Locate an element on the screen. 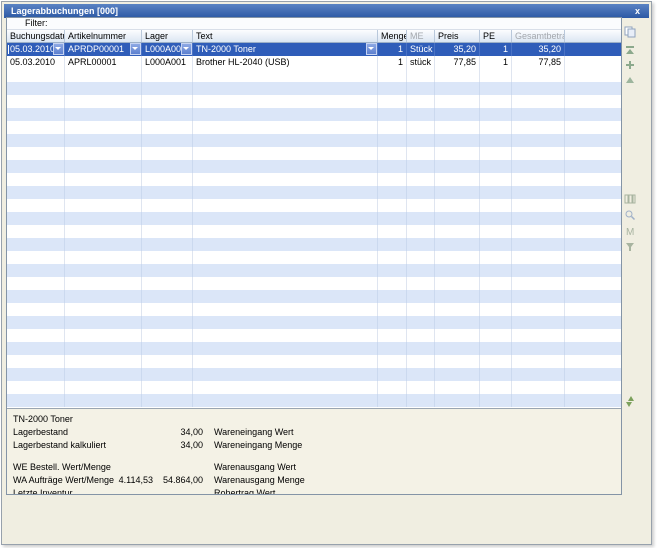 The width and height of the screenshot is (657, 548). column-header-gesamtbetrag: Gesamtbetrag is located at coordinates (538, 36).